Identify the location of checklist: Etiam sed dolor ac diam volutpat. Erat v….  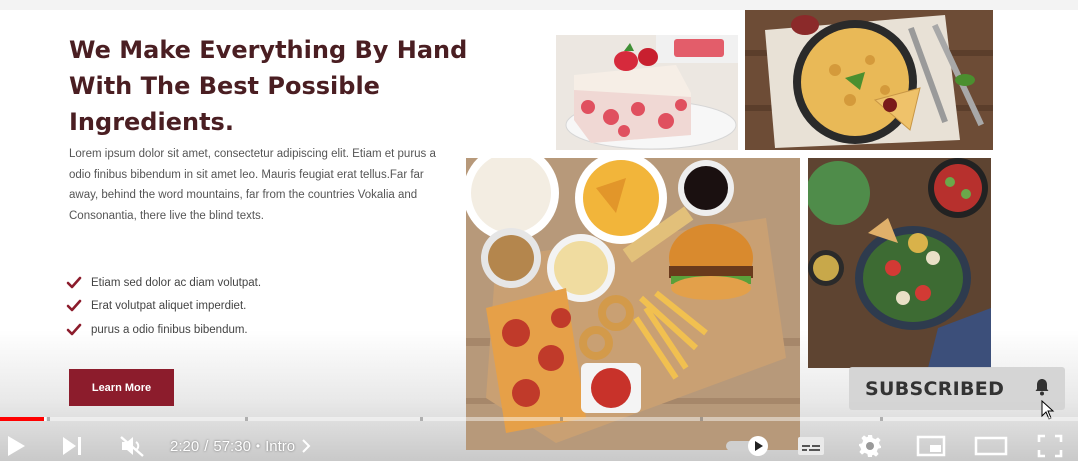
(163, 306).